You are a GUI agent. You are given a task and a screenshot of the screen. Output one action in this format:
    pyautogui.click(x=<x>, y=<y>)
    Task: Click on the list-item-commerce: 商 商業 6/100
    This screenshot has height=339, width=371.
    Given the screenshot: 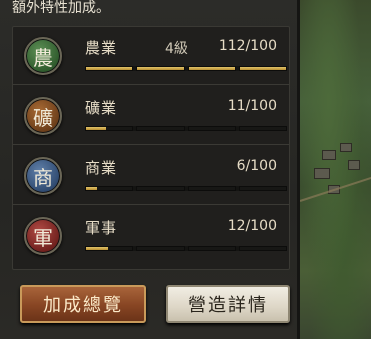 What is the action you would take?
    pyautogui.click(x=151, y=176)
    